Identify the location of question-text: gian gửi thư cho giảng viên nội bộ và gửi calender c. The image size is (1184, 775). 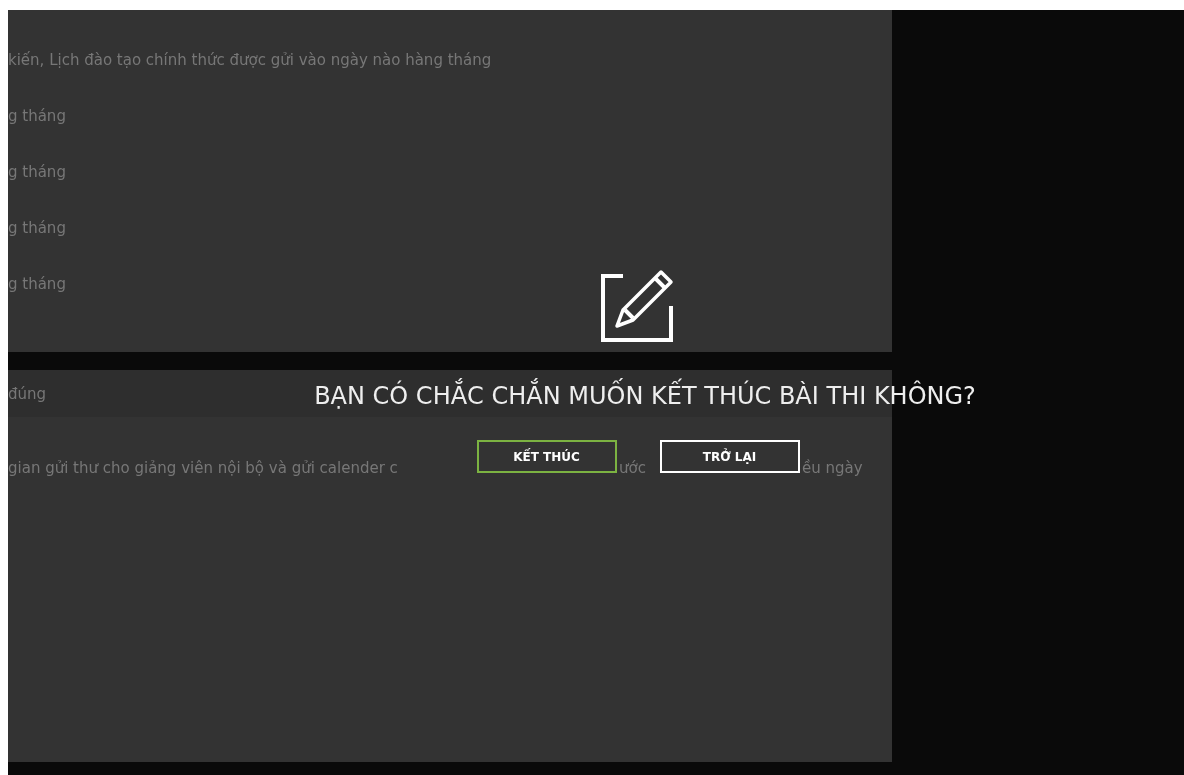
(203, 468).